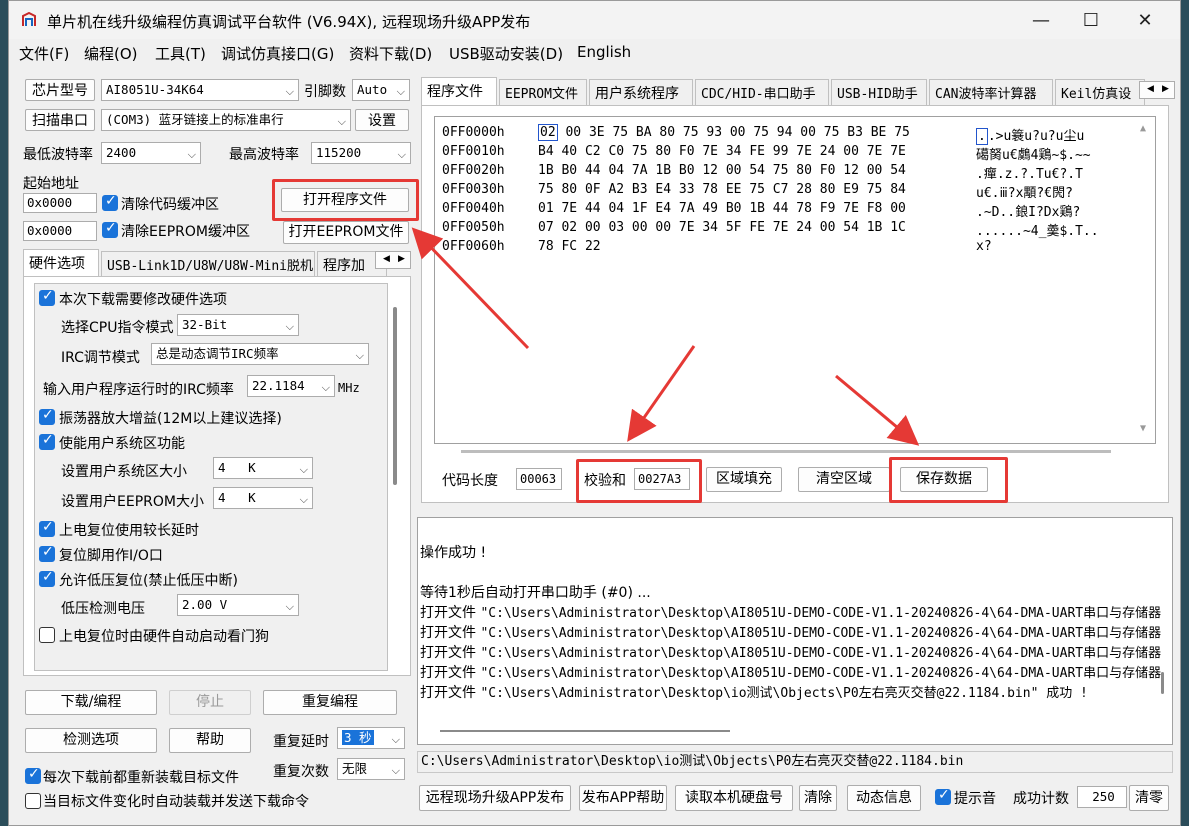 The image size is (1189, 826). What do you see at coordinates (1143, 428) in the screenshot?
I see `scroll-down-icon: ▼` at bounding box center [1143, 428].